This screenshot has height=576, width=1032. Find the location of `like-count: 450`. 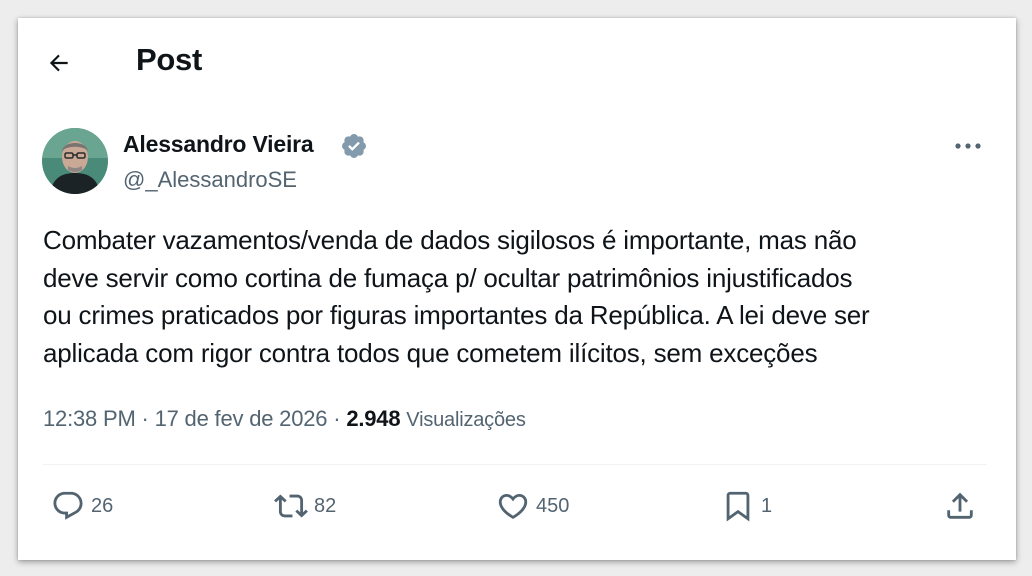

like-count: 450 is located at coordinates (553, 505).